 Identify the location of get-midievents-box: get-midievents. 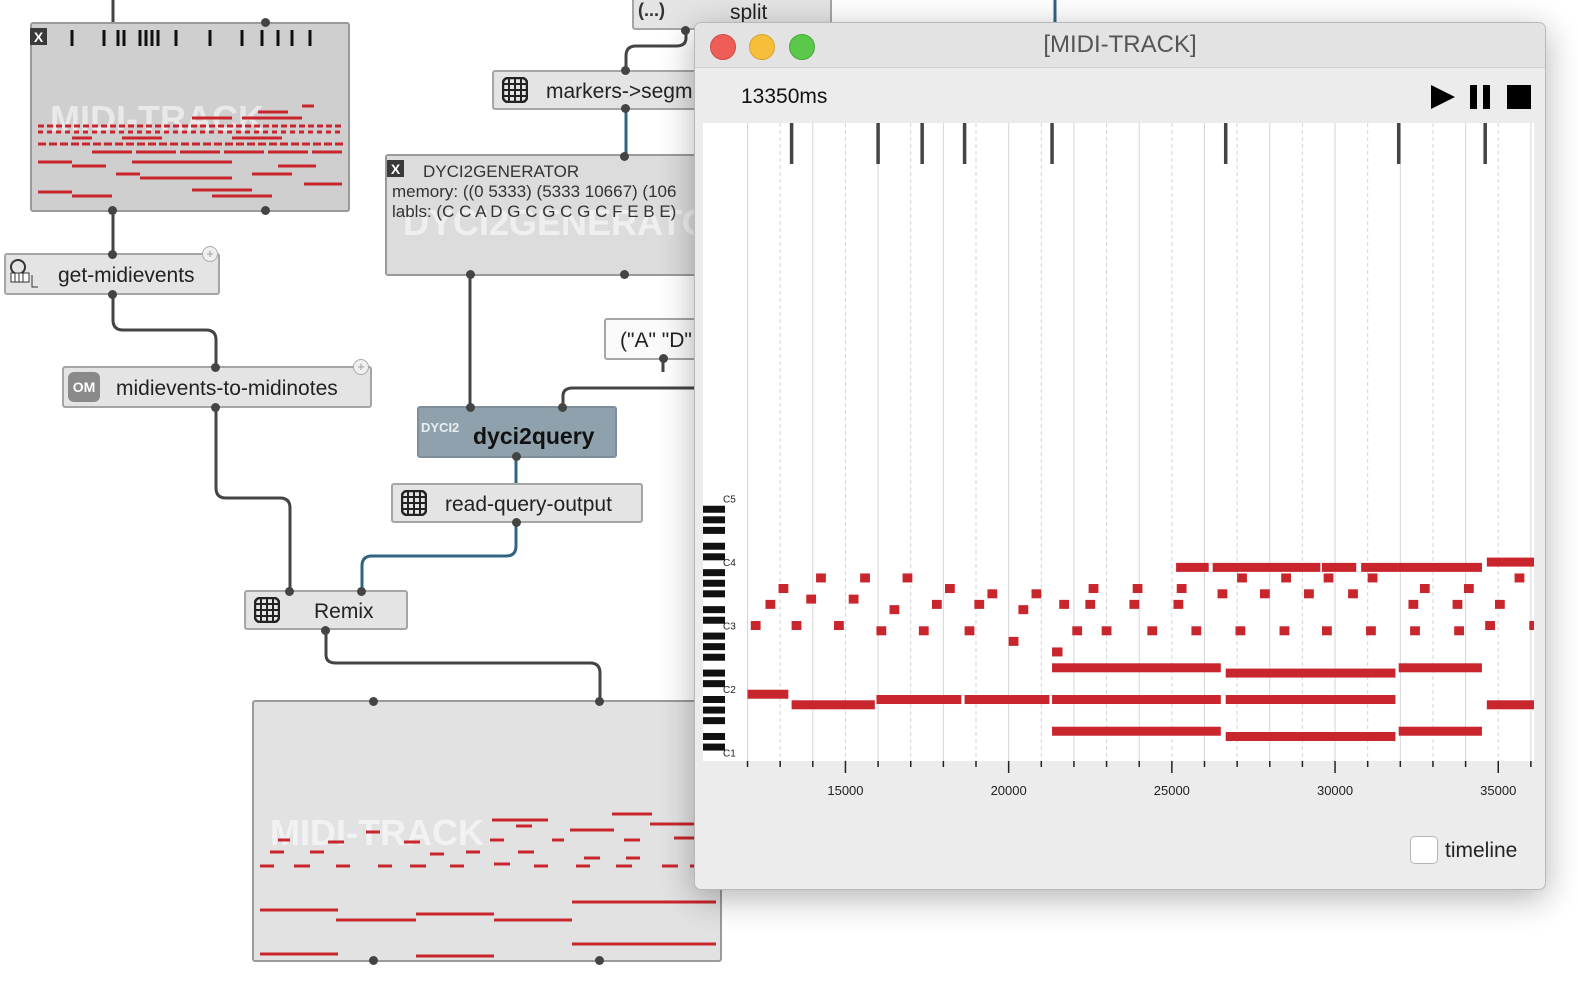
(112, 274).